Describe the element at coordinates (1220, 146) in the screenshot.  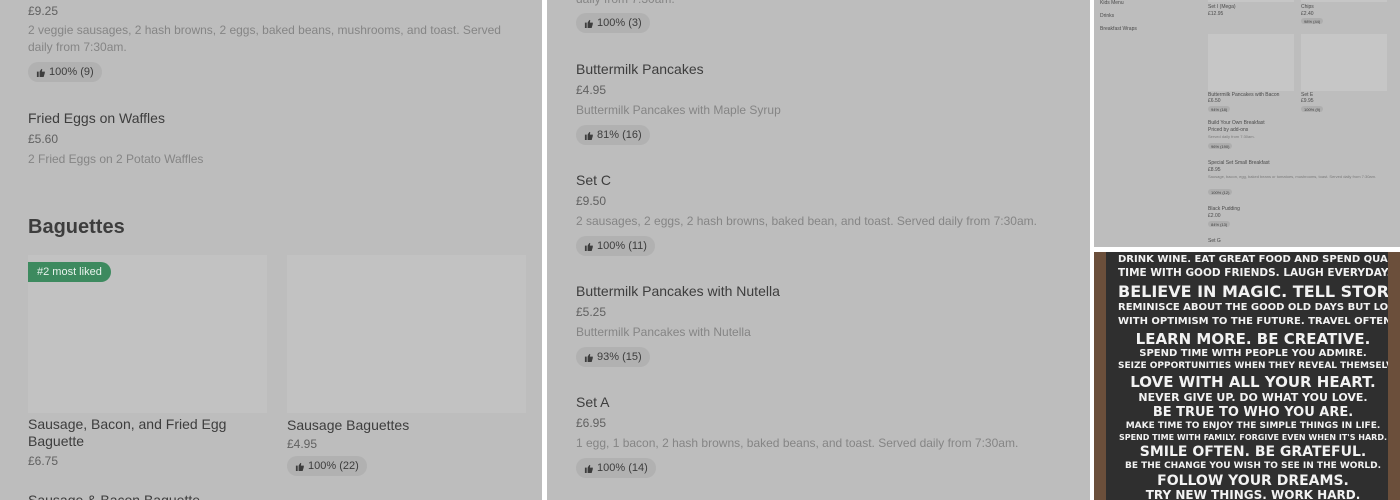
I see `rating-badge: 96% (190)` at that location.